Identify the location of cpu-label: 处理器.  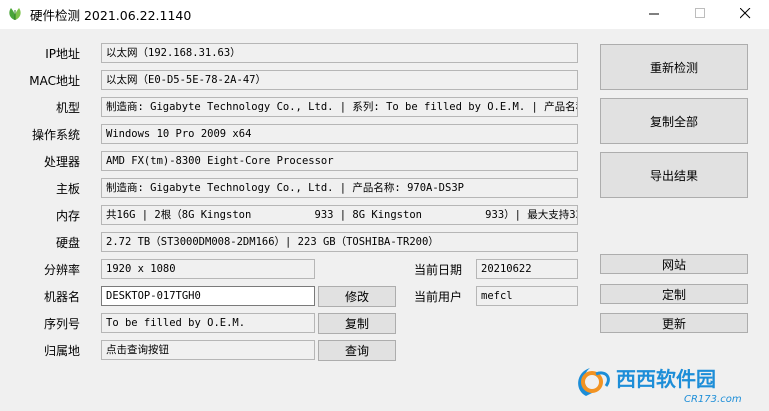
(61, 162).